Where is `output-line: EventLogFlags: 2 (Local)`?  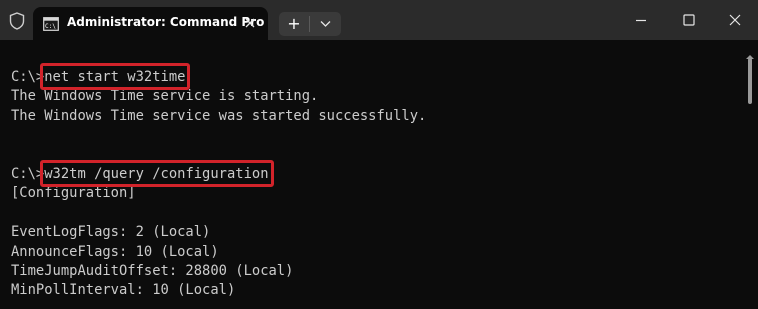 output-line: EventLogFlags: 2 (Local) is located at coordinates (111, 232).